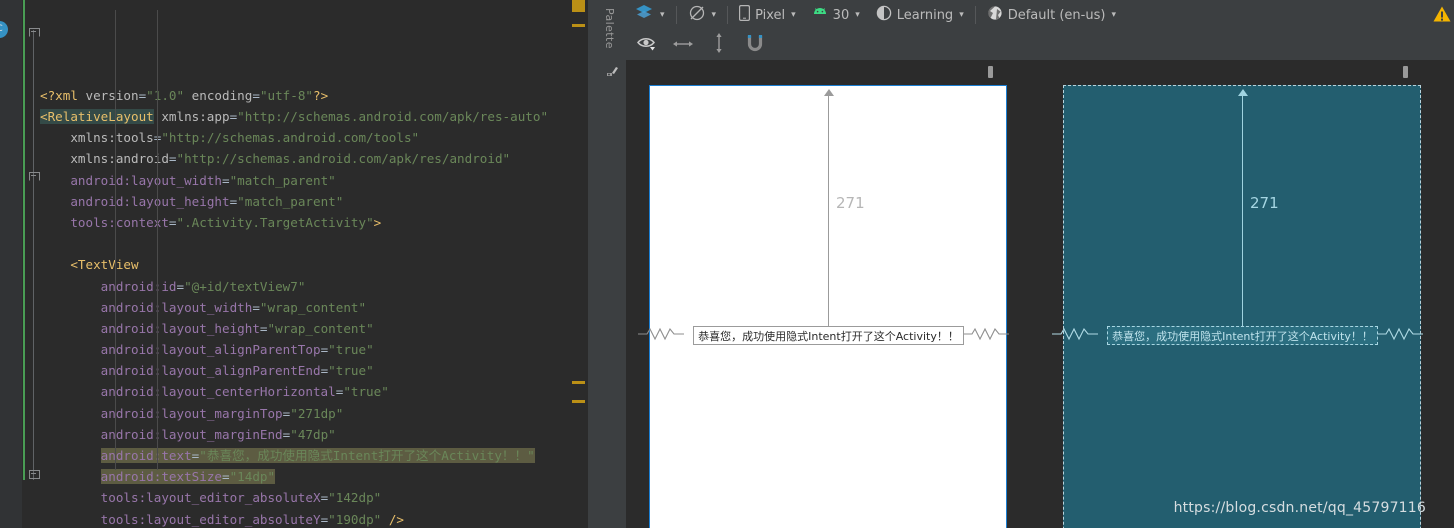 This screenshot has width=1454, height=528. What do you see at coordinates (745, 15) in the screenshot?
I see `phone-icon` at bounding box center [745, 15].